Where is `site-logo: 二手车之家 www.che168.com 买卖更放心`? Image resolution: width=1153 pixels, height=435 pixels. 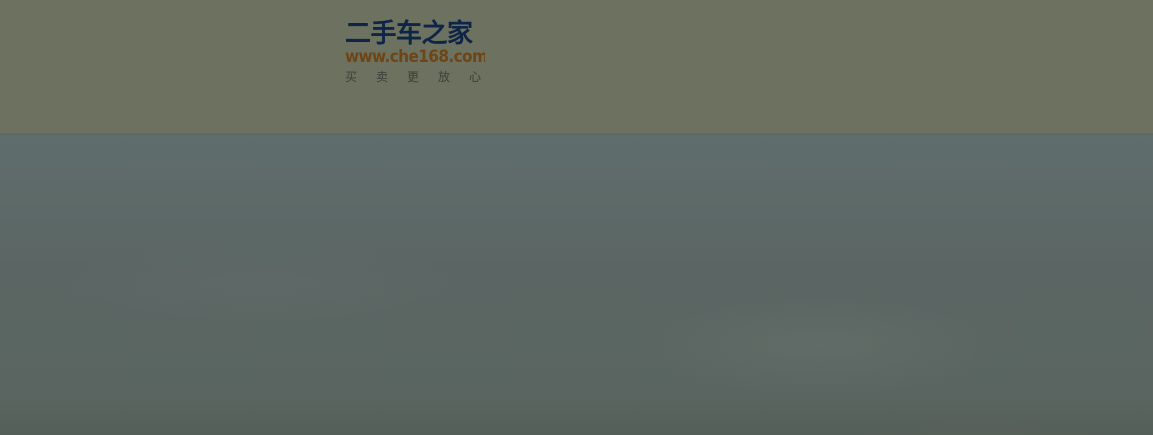 site-logo: 二手车之家 www.che168.com 买卖更放心 is located at coordinates (416, 53).